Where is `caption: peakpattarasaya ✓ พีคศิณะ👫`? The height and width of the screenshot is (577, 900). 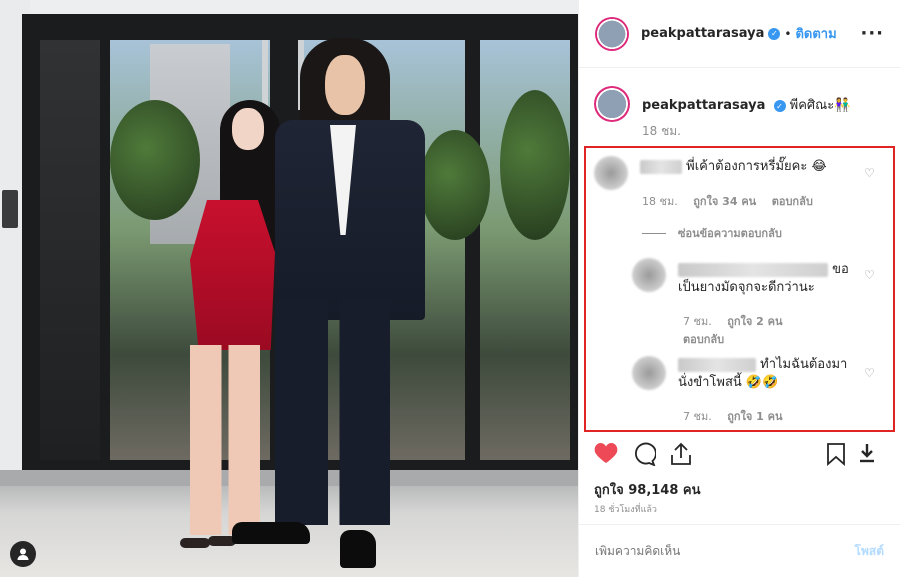 caption: peakpattarasaya ✓ พีคศิณะ👫 is located at coordinates (722, 104).